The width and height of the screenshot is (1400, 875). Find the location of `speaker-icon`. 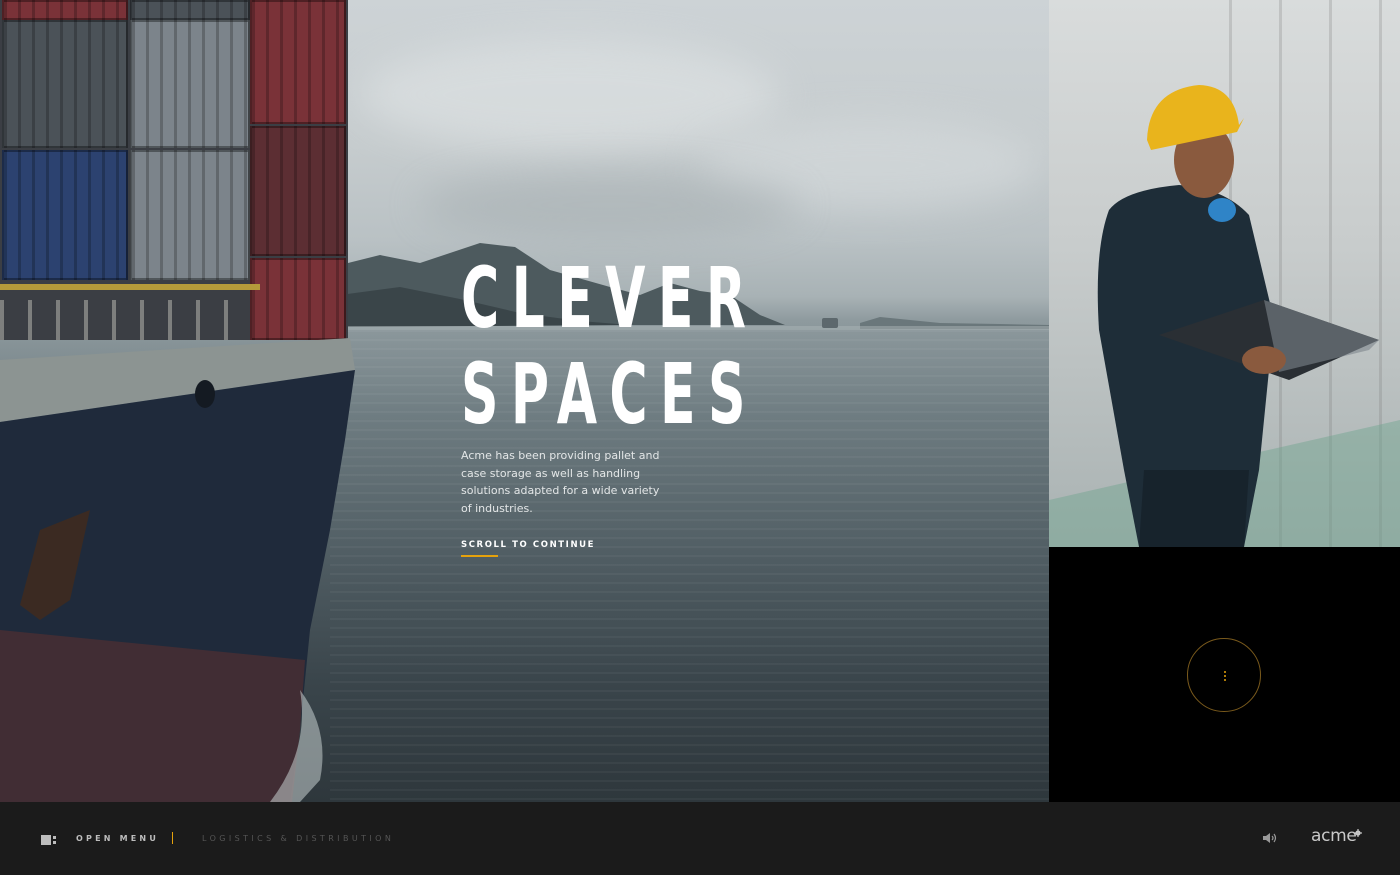

speaker-icon is located at coordinates (1270, 838).